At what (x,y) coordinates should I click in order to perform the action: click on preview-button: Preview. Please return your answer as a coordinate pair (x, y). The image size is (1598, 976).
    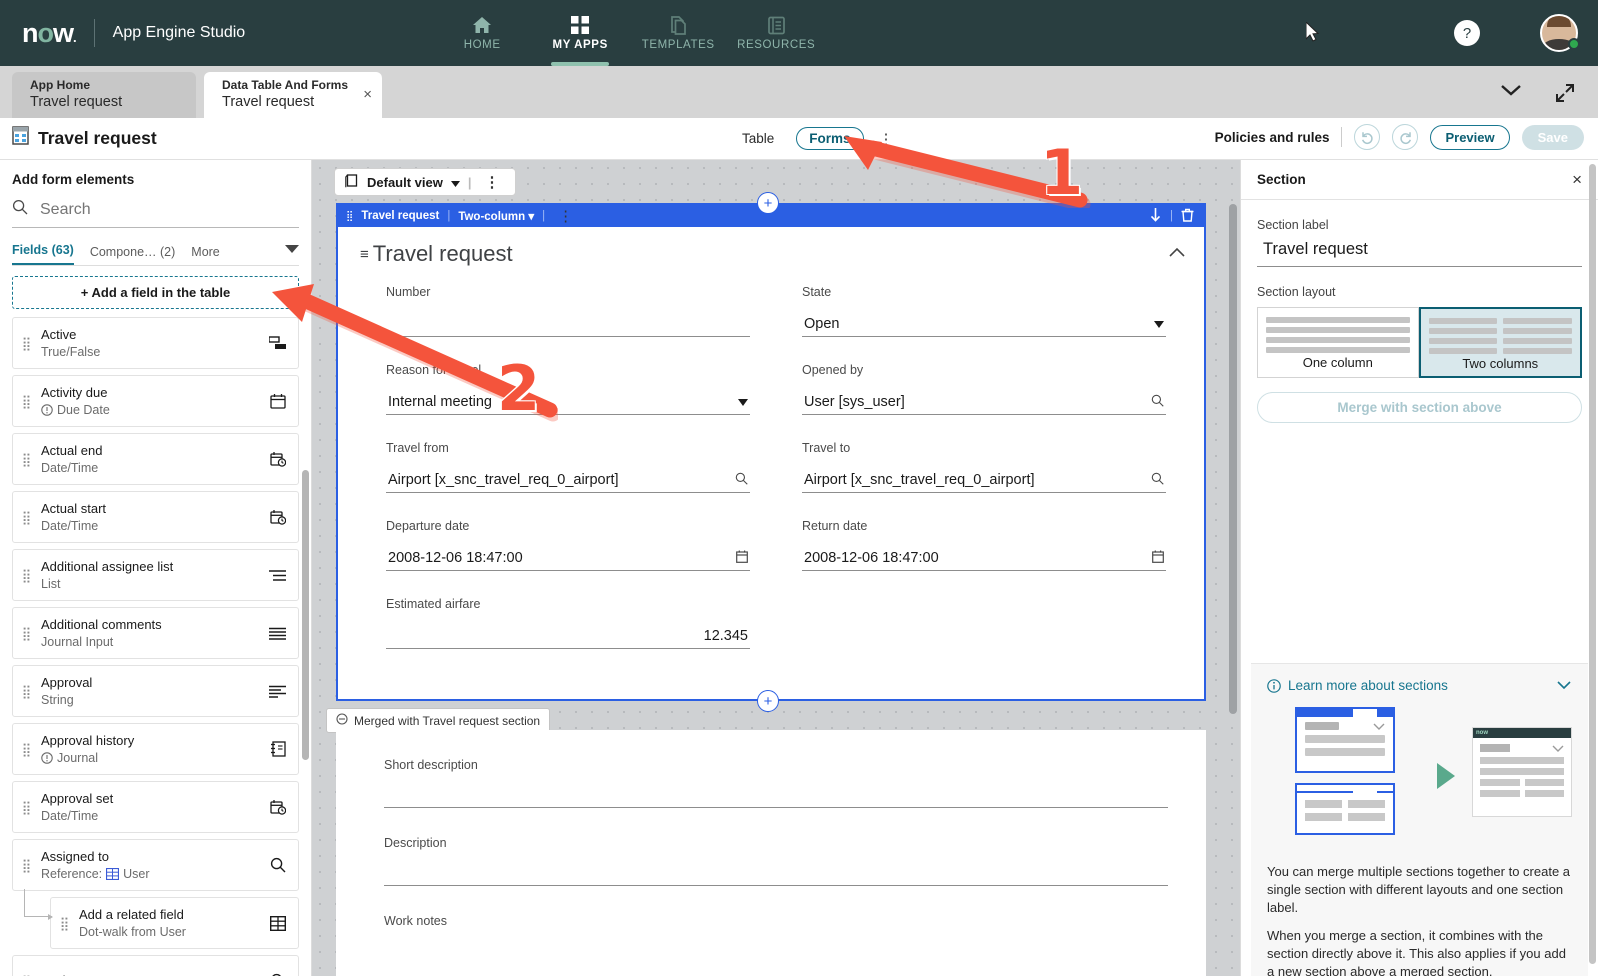
    Looking at the image, I should click on (1470, 137).